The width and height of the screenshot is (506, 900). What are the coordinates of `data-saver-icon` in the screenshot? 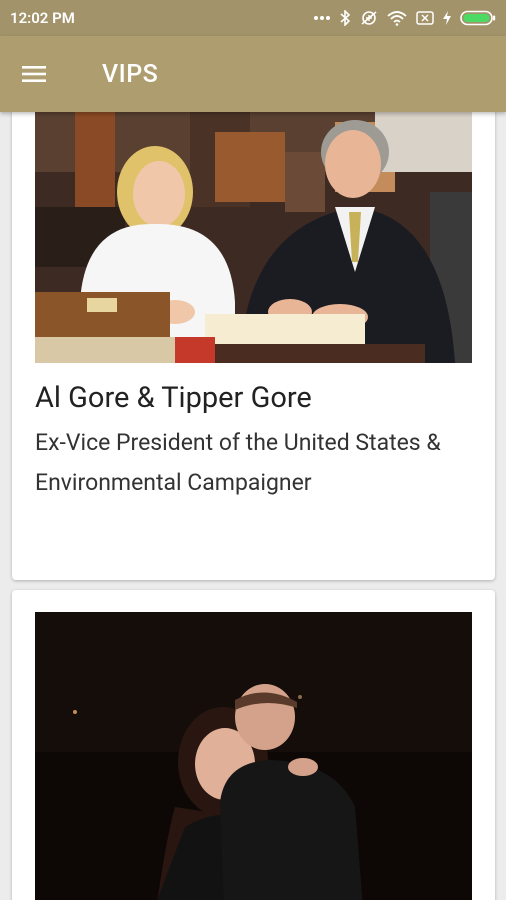 It's located at (369, 18).